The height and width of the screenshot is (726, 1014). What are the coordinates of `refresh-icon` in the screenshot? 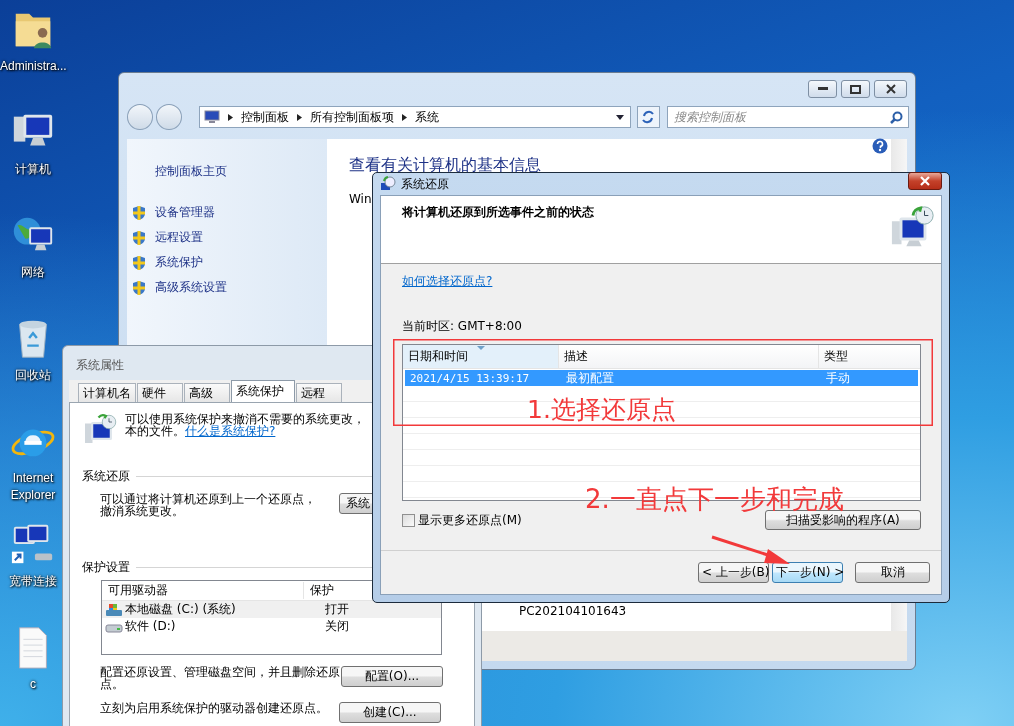 It's located at (648, 117).